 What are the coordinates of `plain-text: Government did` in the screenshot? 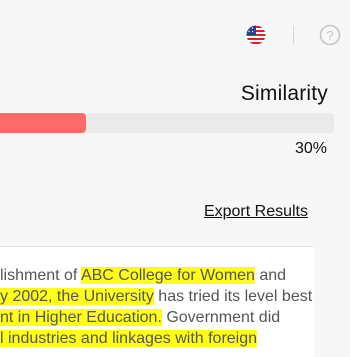 It's located at (221, 317).